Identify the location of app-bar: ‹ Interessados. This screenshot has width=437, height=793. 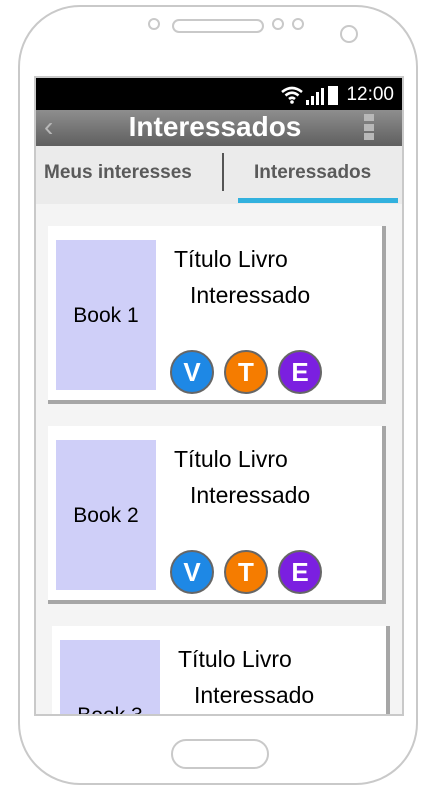
(219, 128).